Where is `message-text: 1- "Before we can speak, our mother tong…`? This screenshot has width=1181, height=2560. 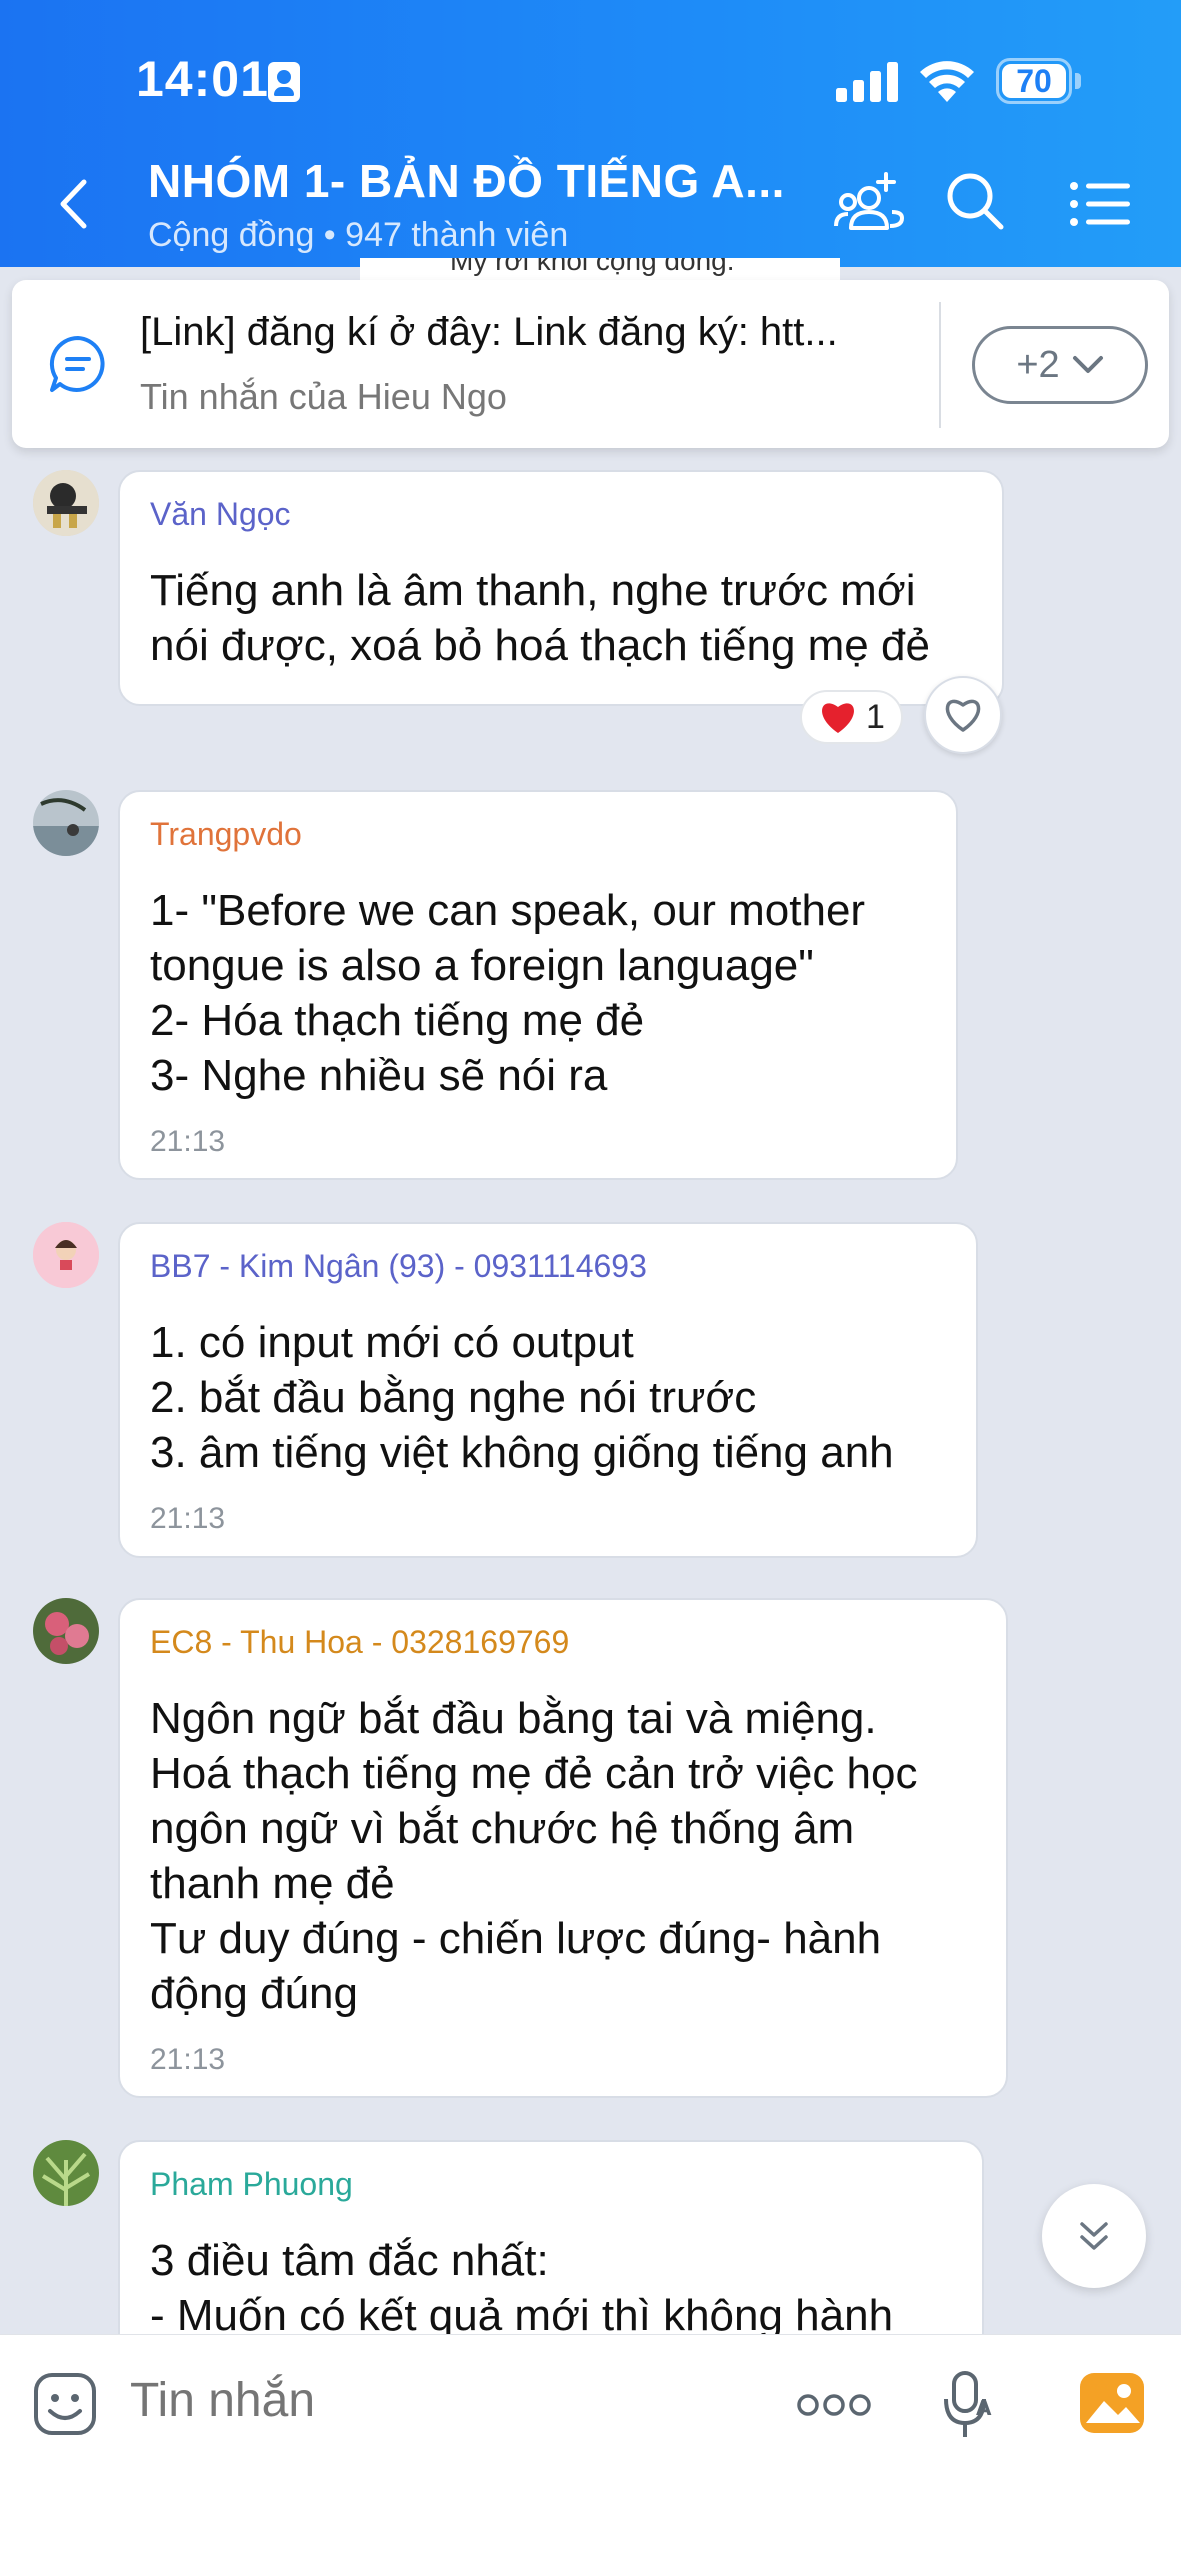
message-text: 1- "Before we can speak, our mother tong… is located at coordinates (508, 993).